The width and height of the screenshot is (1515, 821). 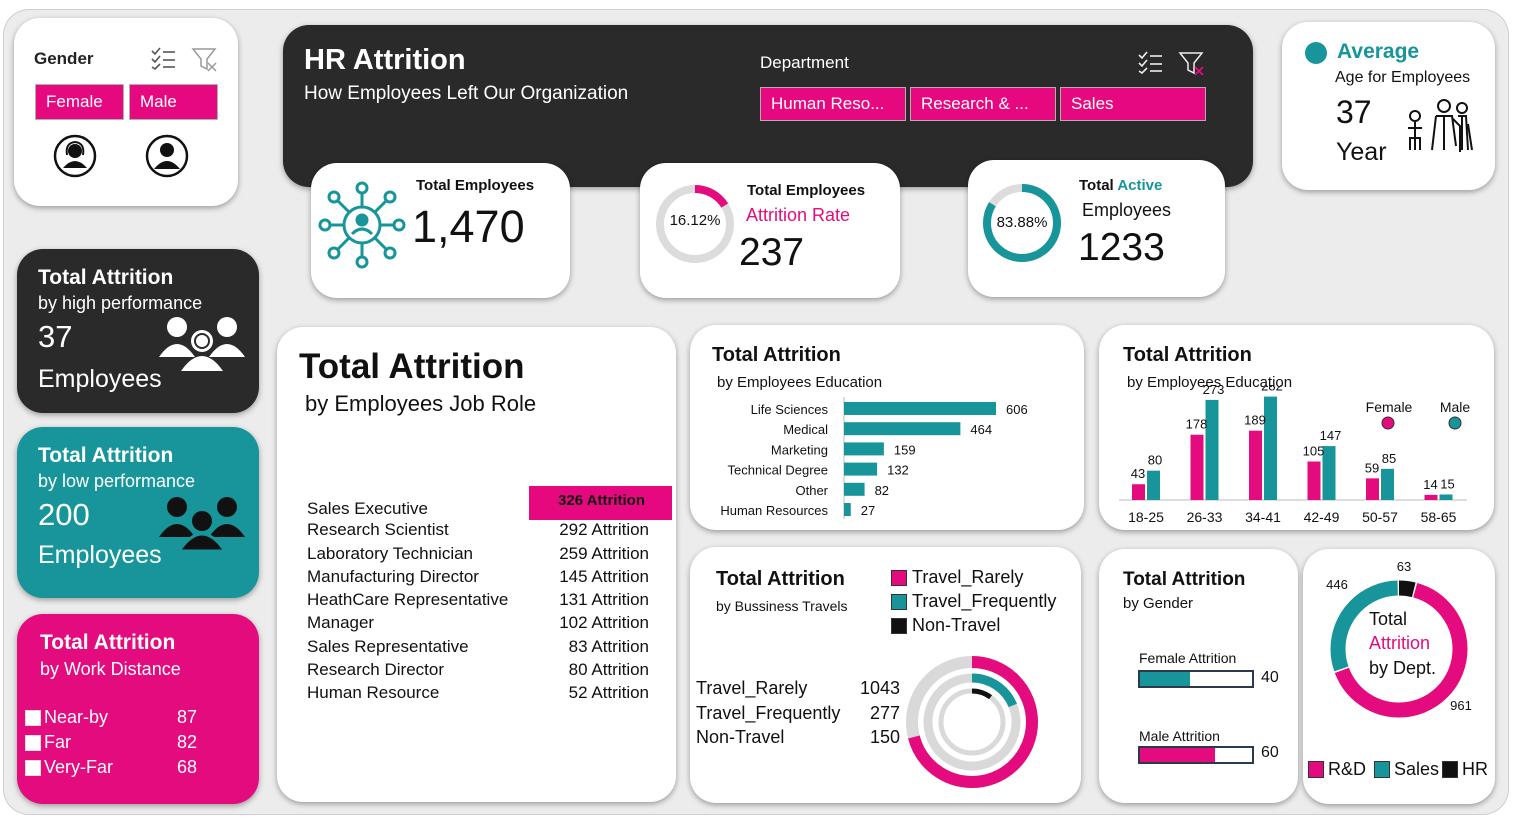 What do you see at coordinates (487, 601) in the screenshot?
I see `table-row: HeathCare Representative 131 Attrition` at bounding box center [487, 601].